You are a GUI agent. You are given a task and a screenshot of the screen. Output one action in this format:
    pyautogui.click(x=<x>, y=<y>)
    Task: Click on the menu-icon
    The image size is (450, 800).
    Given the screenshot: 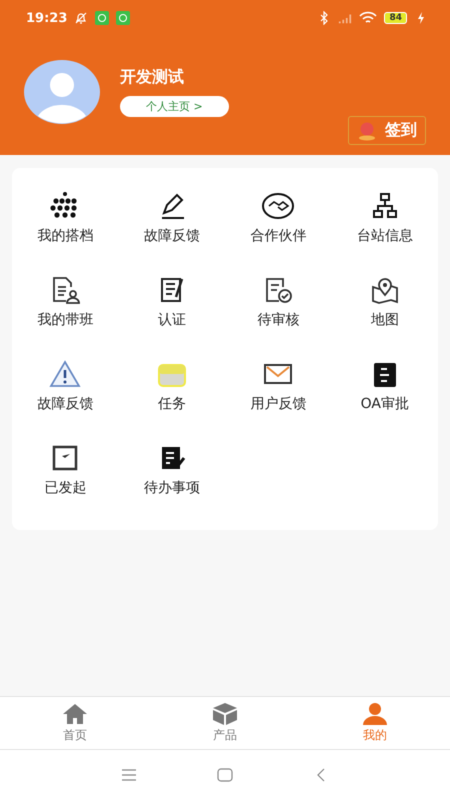 What is the action you would take?
    pyautogui.click(x=129, y=775)
    